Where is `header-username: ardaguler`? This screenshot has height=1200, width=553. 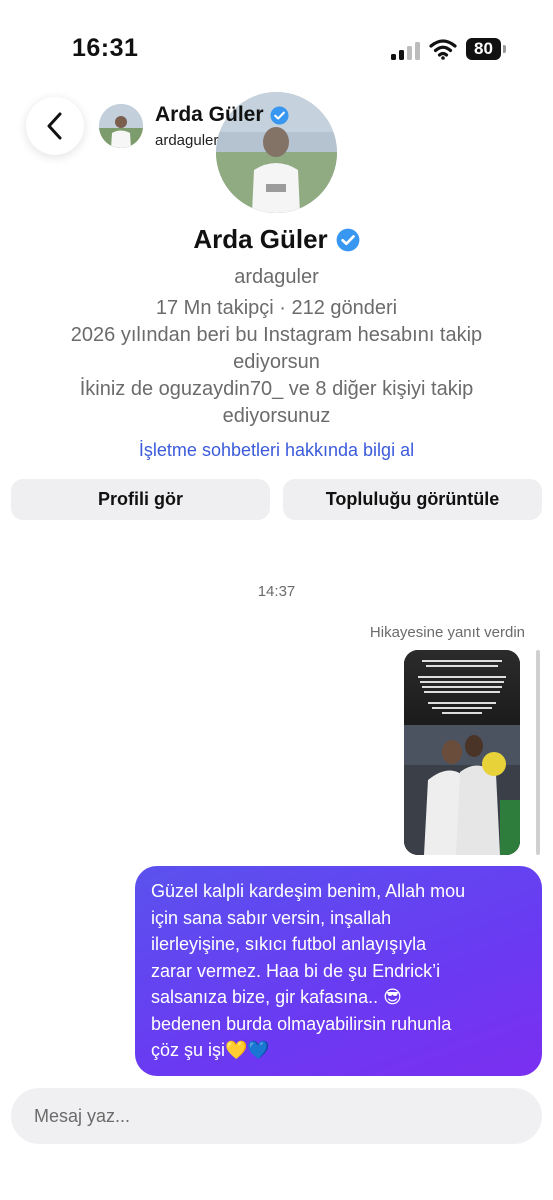
header-username: ardaguler is located at coordinates (187, 140).